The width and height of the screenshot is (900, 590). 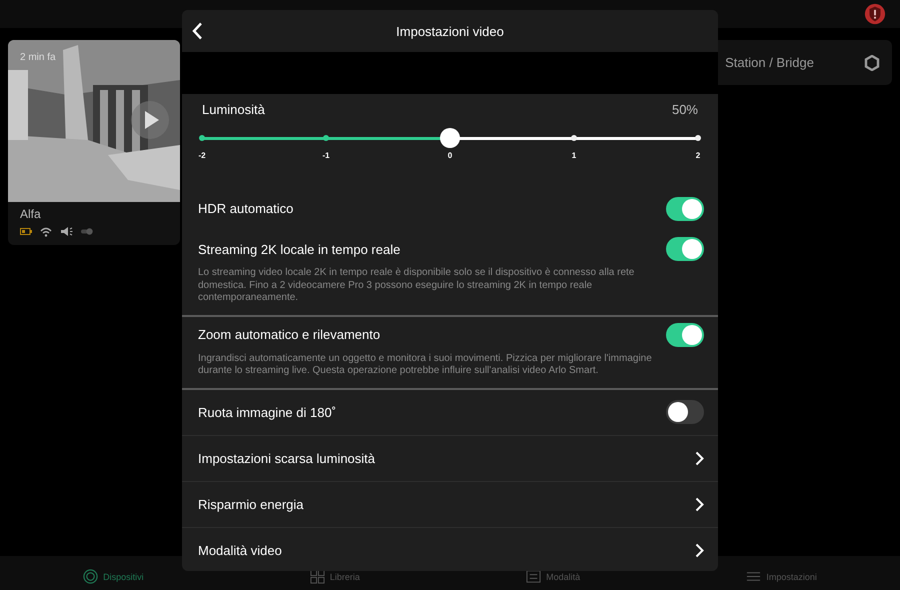 I want to click on tick-label: -1, so click(x=326, y=155).